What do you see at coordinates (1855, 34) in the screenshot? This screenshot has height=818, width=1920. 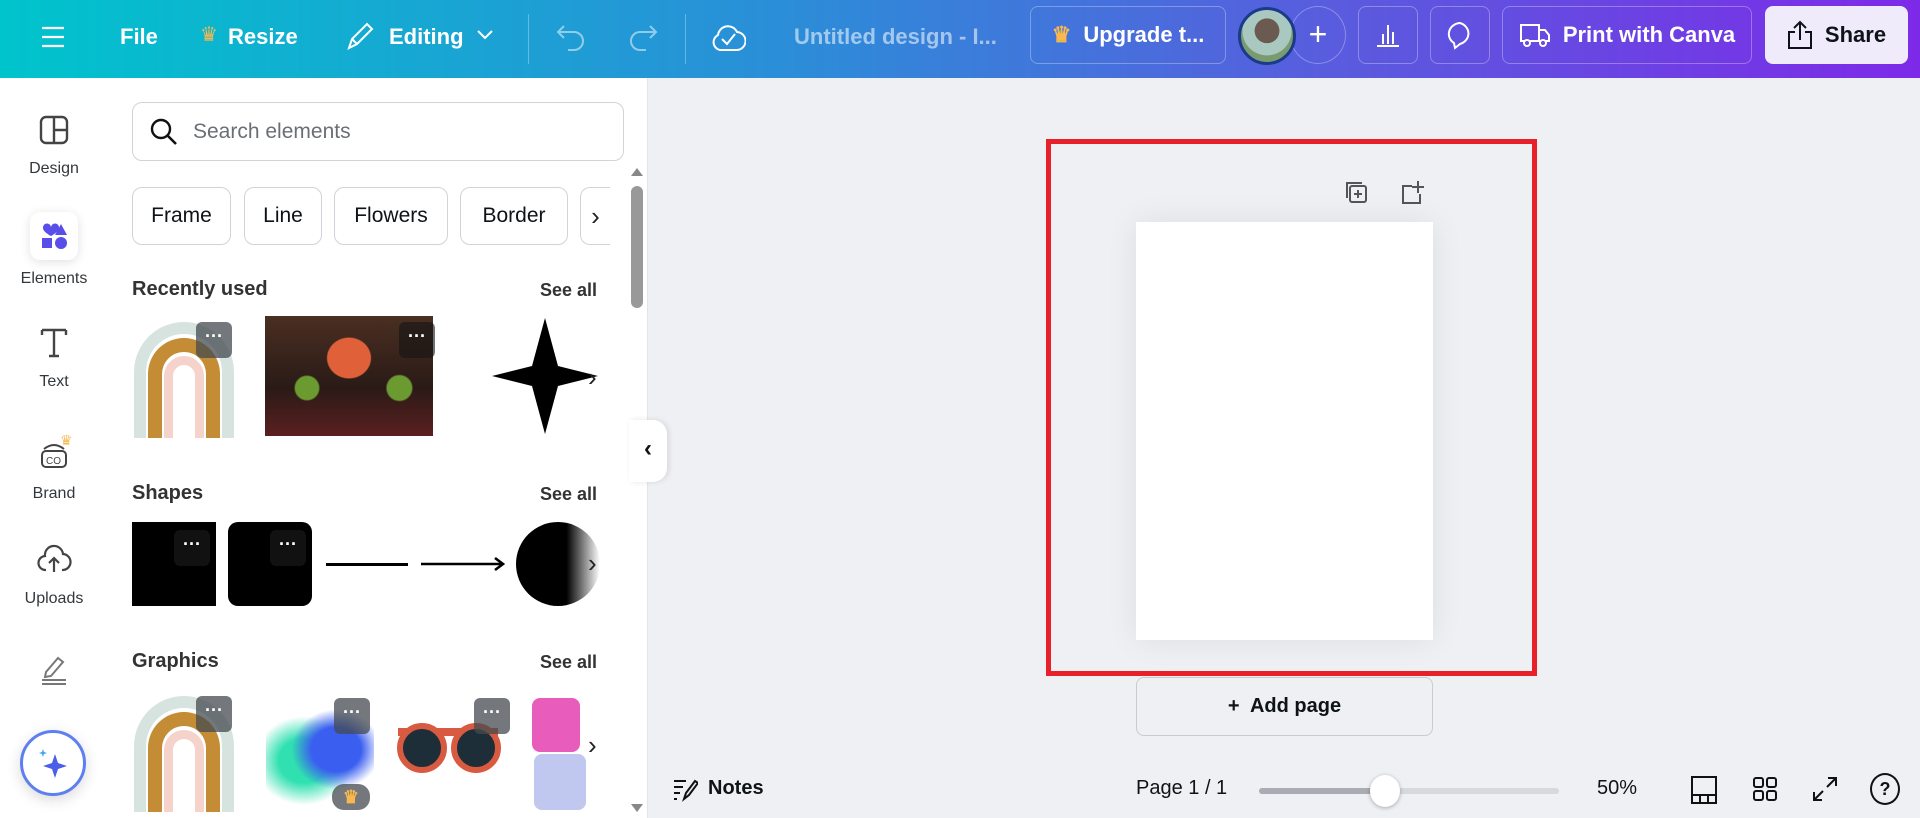 I see `share-label: Share` at bounding box center [1855, 34].